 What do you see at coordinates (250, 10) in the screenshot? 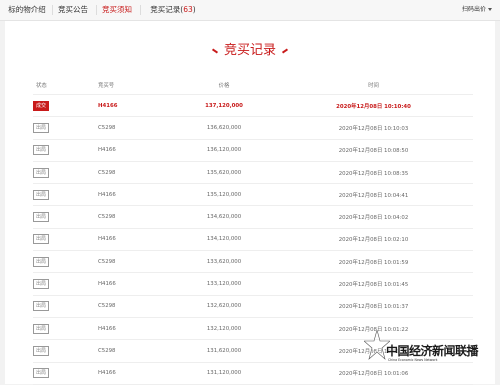
I see `tab-bar: 标的物介绍 竞买公告 竞买须知 竞买记录(63) 扫码出价` at bounding box center [250, 10].